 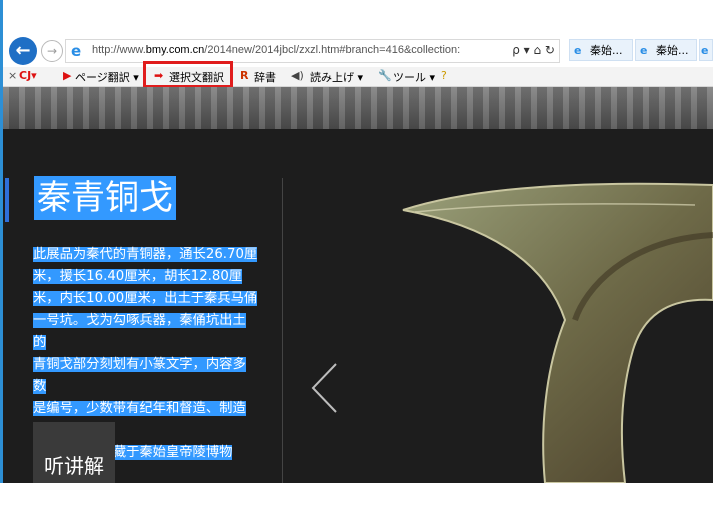 What do you see at coordinates (52, 51) in the screenshot?
I see `forward-button: →` at bounding box center [52, 51].